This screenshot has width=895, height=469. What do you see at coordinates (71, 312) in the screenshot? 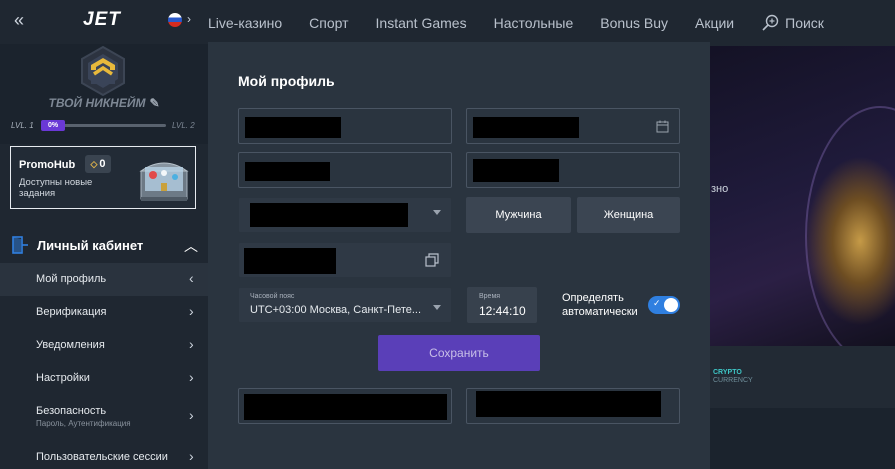
I see `sidebar-item-label: Верификация` at bounding box center [71, 312].